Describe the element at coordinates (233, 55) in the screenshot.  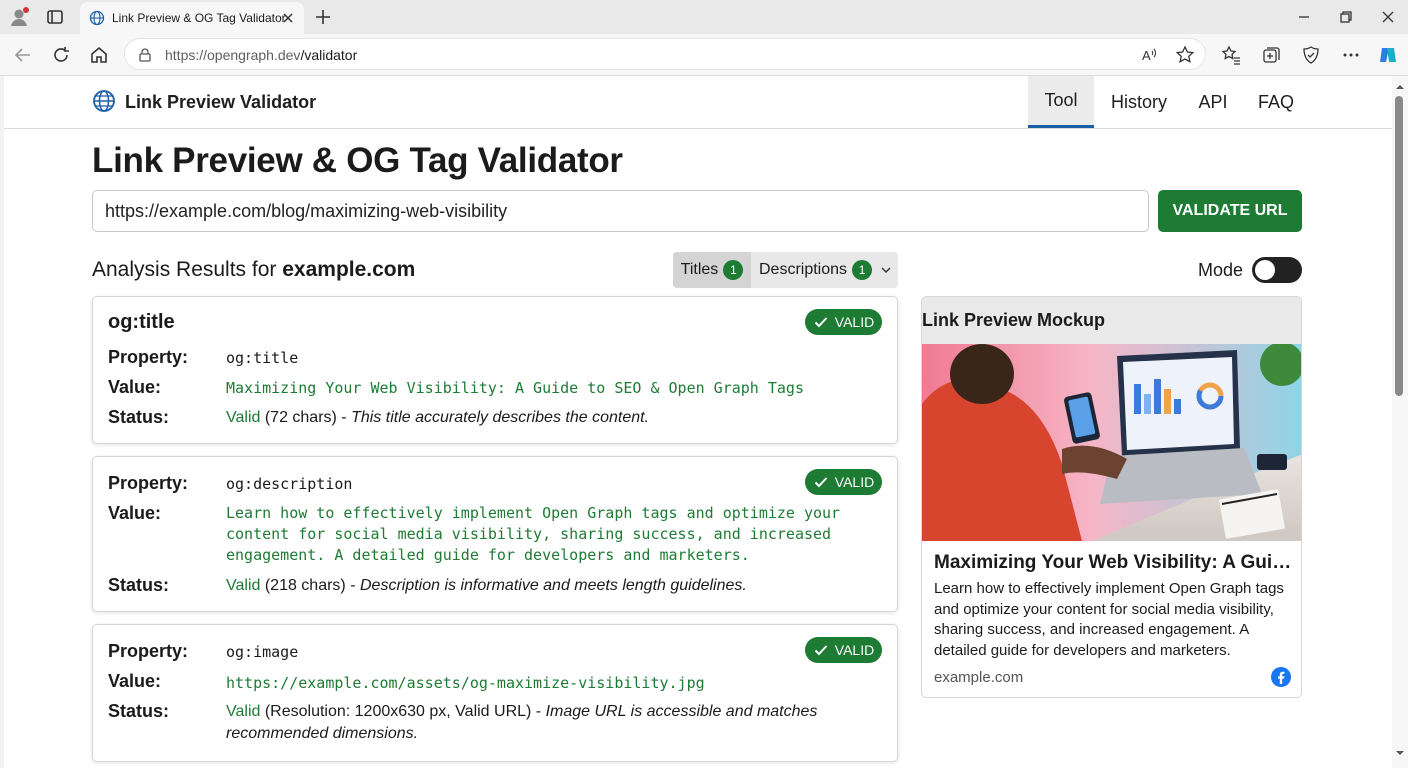
I see `url-host: https://opengraph.dev` at that location.